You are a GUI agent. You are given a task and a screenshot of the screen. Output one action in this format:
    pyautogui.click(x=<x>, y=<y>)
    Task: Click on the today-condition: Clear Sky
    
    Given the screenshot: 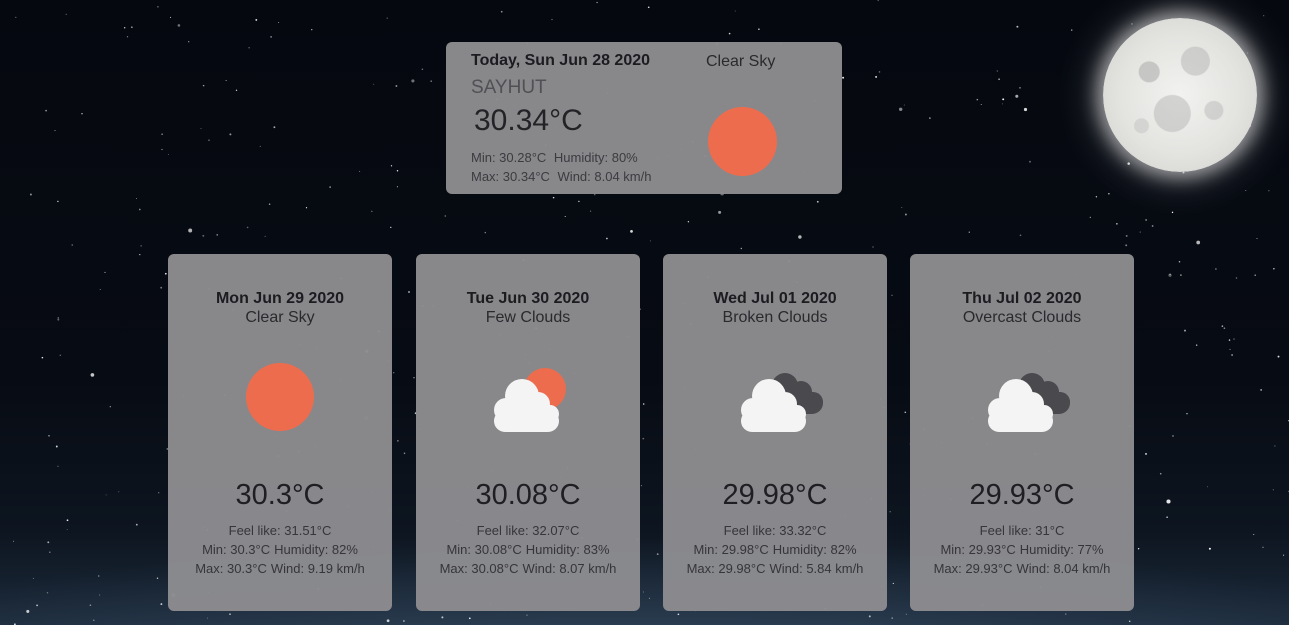 What is the action you would take?
    pyautogui.click(x=741, y=61)
    